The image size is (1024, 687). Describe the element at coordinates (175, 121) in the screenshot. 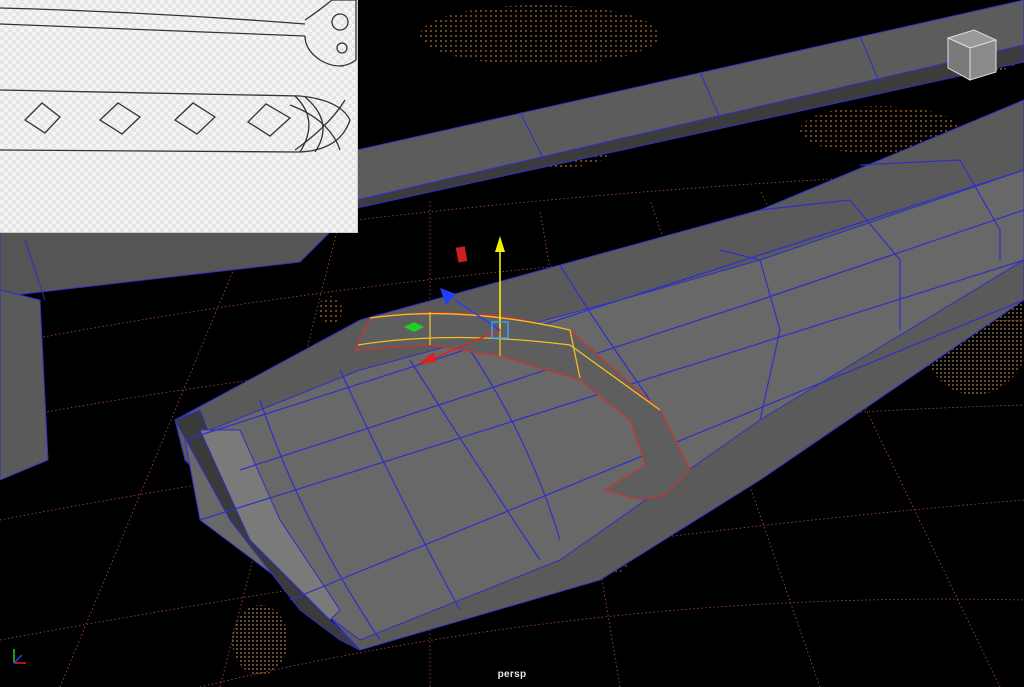

I see `handle-pattern-drawing-icon` at that location.